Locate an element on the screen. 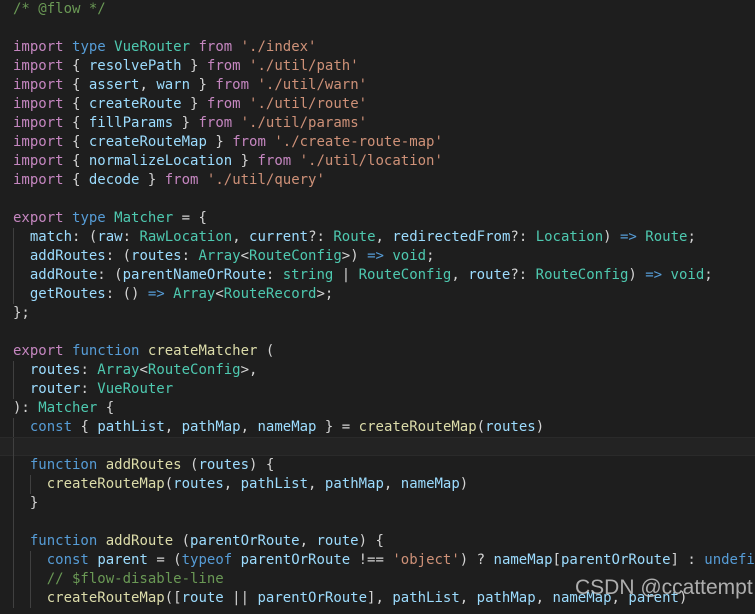  code-token: ([ is located at coordinates (173, 598).